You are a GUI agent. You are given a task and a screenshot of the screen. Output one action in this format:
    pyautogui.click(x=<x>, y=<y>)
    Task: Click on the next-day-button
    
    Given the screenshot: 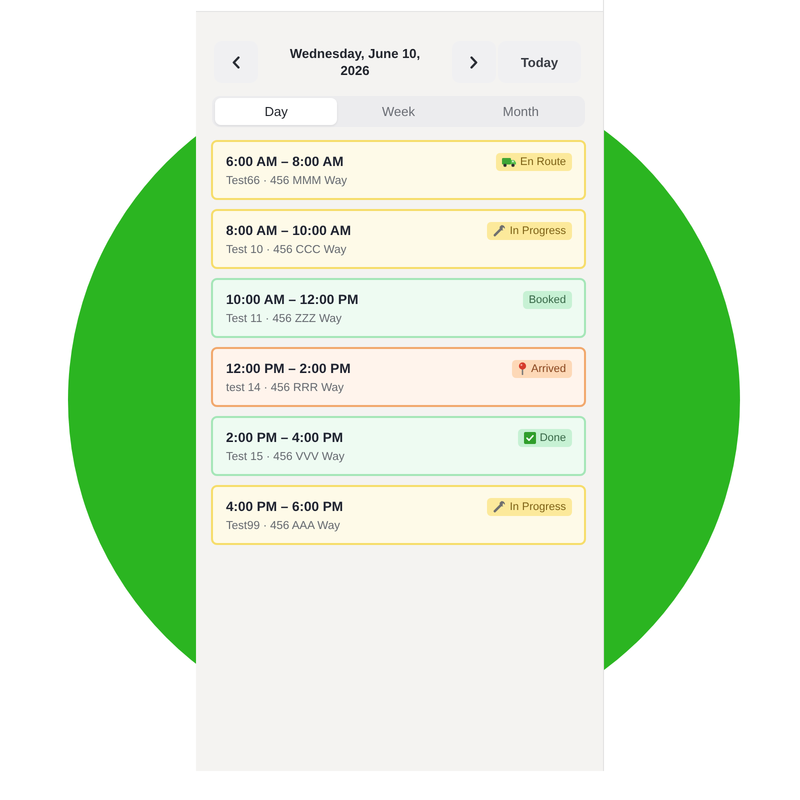 What is the action you would take?
    pyautogui.click(x=474, y=62)
    